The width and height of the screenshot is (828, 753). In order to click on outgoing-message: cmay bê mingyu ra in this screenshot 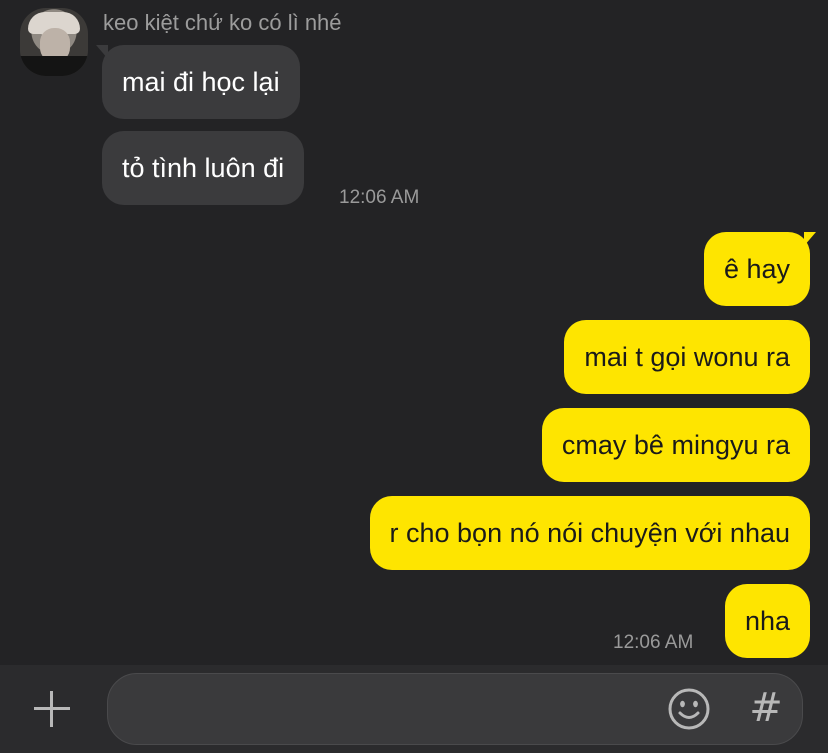, I will do `click(675, 445)`.